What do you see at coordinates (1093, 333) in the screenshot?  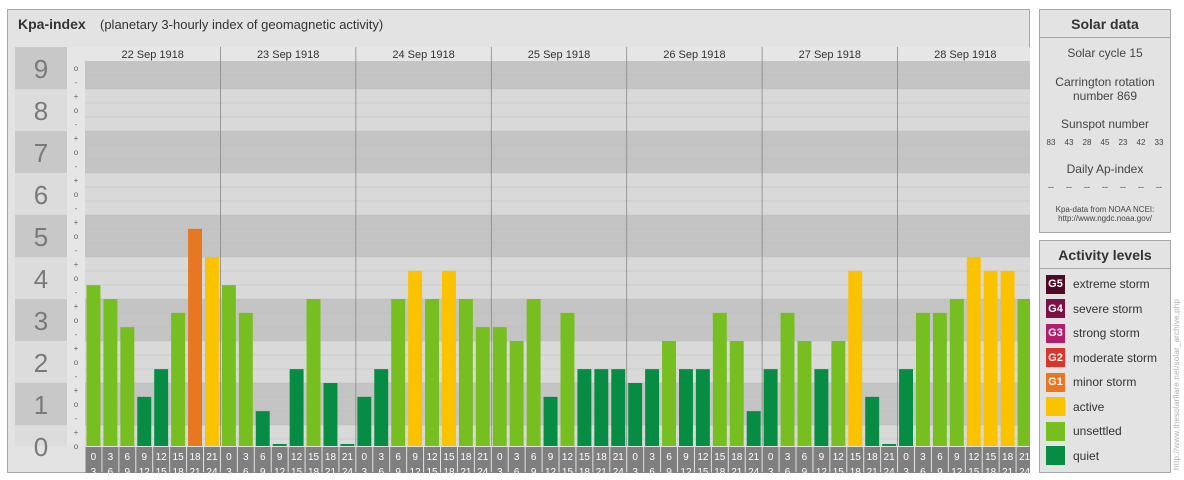 I see `legend-item: G3 strong storm` at bounding box center [1093, 333].